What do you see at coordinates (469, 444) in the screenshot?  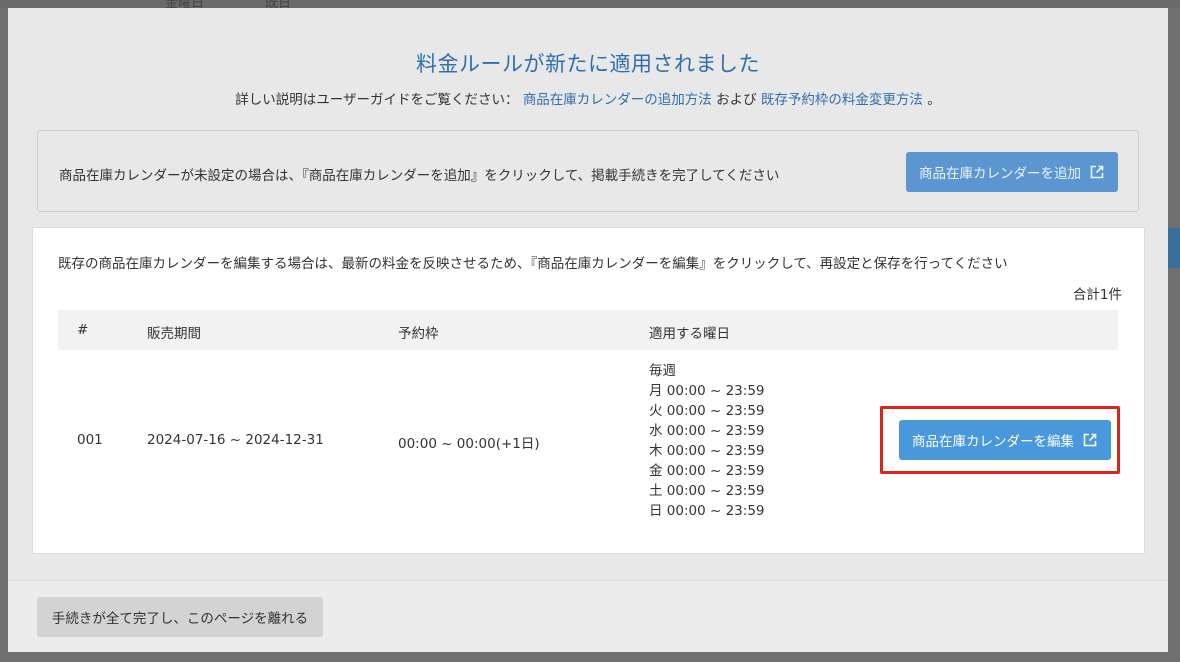 I see `row-slot: 00:00 ~ 00:00(+1日)` at bounding box center [469, 444].